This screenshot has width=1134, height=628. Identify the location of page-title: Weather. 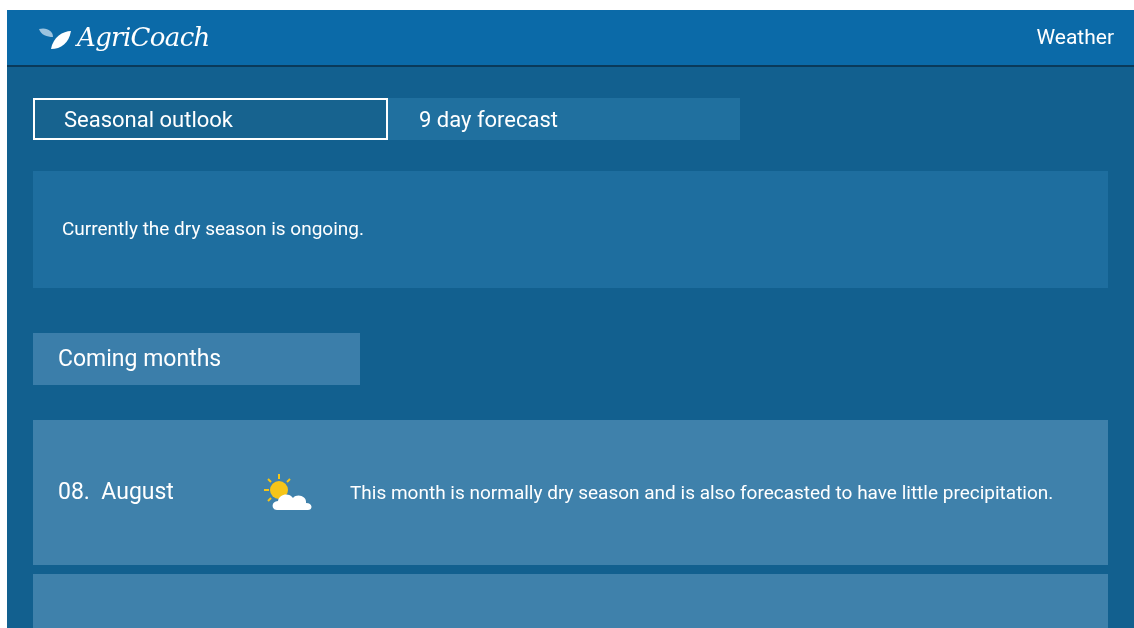
(1075, 37).